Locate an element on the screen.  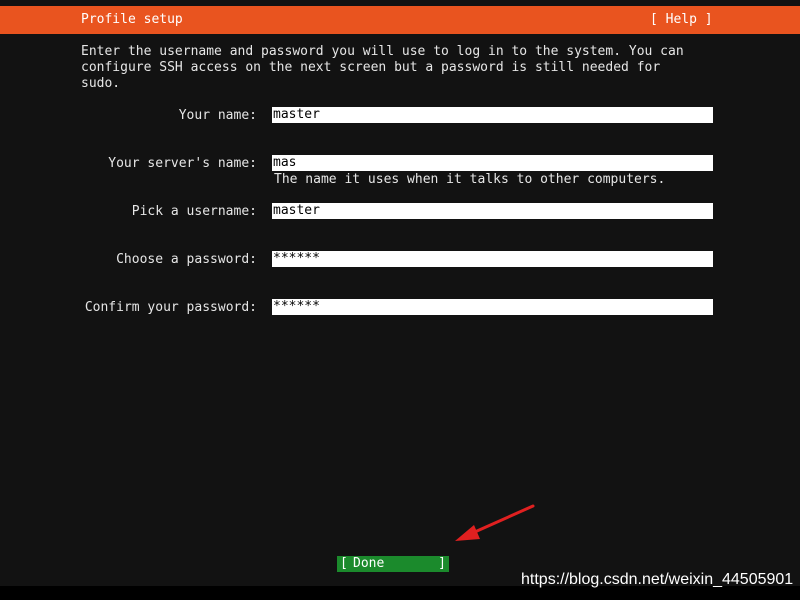
server-name-input is located at coordinates (492, 163).